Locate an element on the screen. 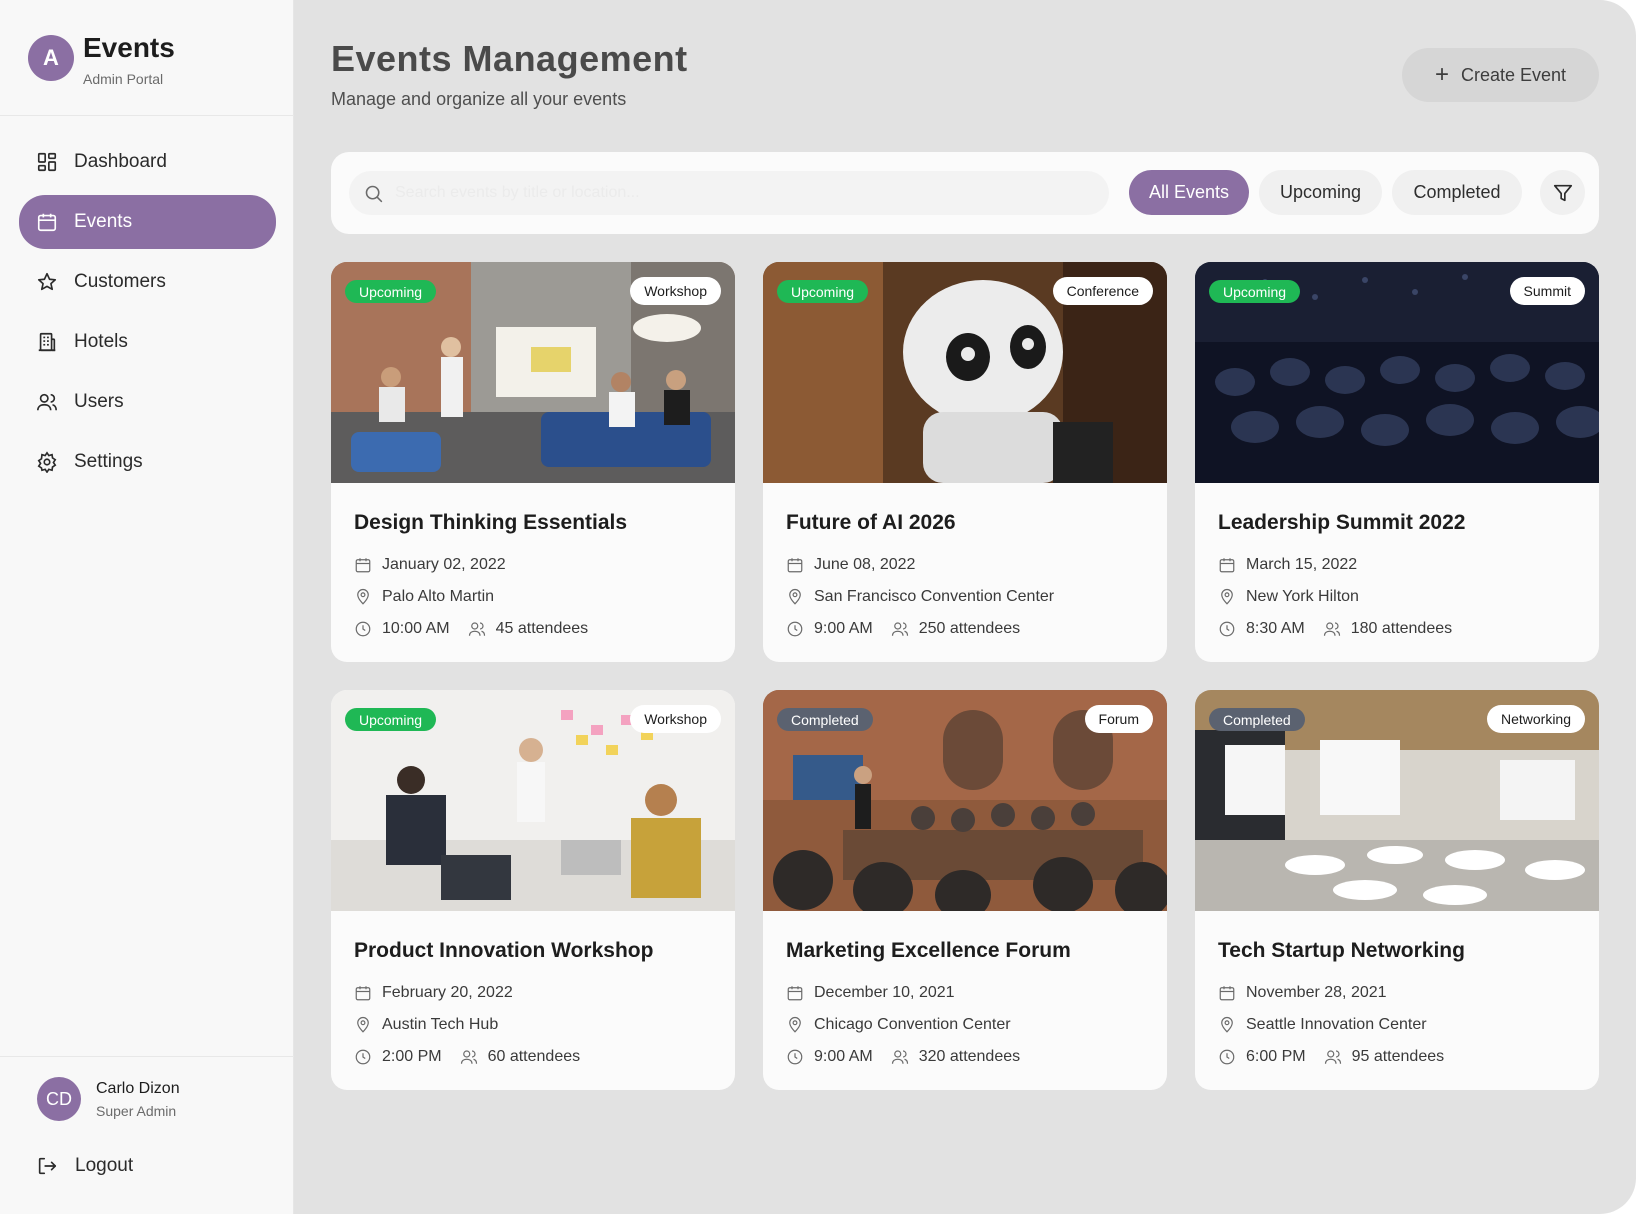 Image resolution: width=1636 pixels, height=1214 pixels. event-image: Upcoming Workshop is located at coordinates (533, 800).